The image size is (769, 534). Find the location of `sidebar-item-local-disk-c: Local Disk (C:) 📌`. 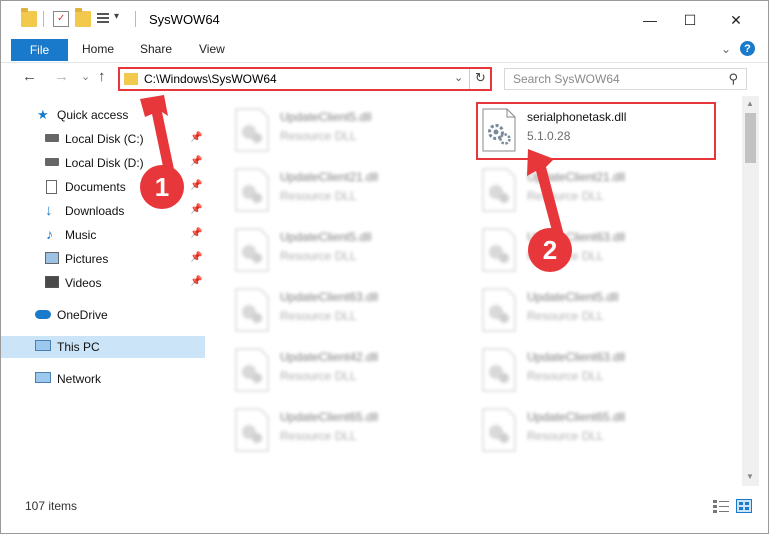

sidebar-item-local-disk-c: Local Disk (C:) 📌 is located at coordinates (103, 139).